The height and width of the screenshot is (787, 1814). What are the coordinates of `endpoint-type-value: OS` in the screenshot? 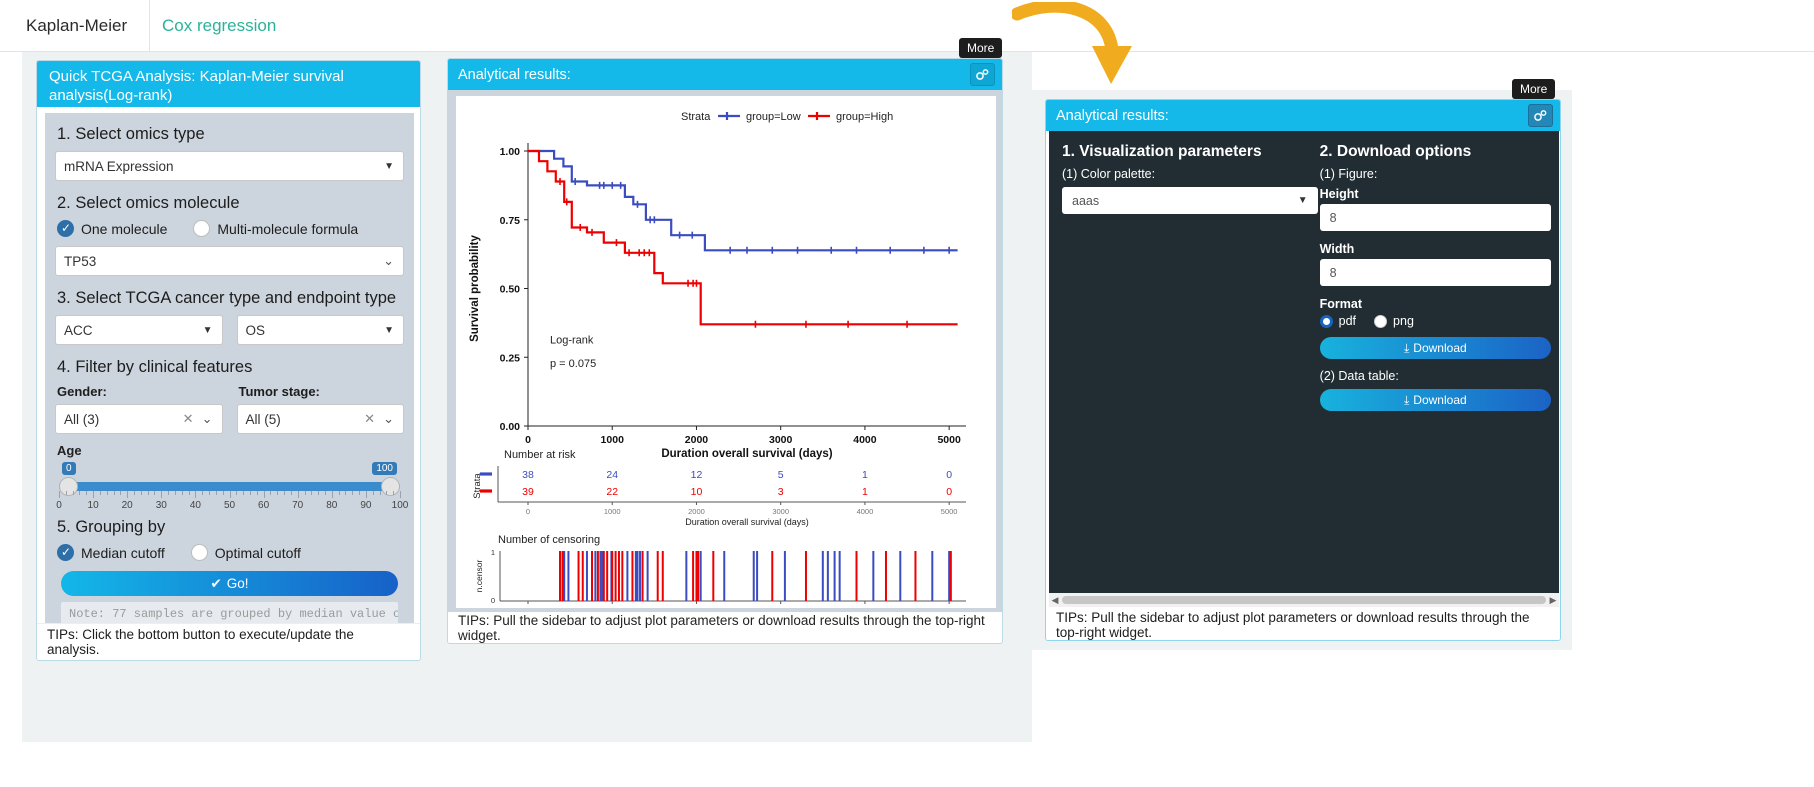 It's located at (255, 330).